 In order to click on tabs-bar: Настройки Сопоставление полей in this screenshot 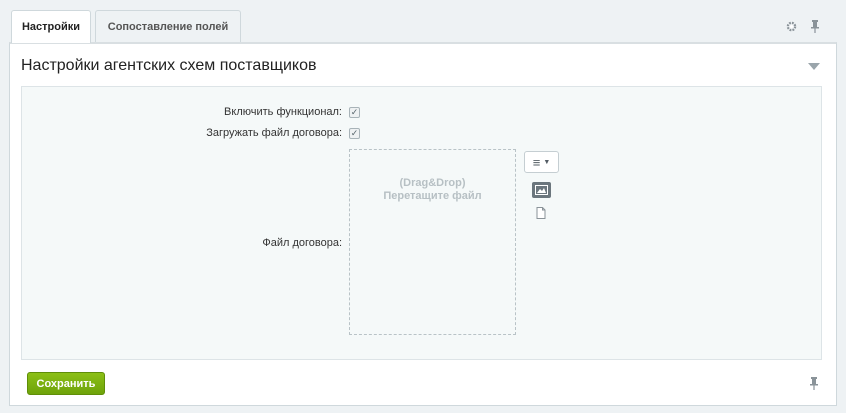, I will do `click(423, 24)`.